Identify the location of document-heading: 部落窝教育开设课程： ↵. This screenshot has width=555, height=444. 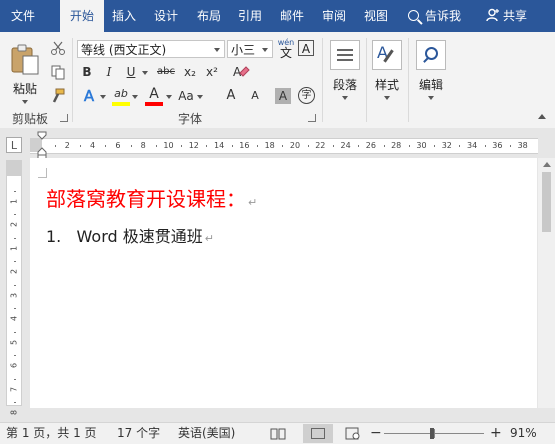
(151, 201).